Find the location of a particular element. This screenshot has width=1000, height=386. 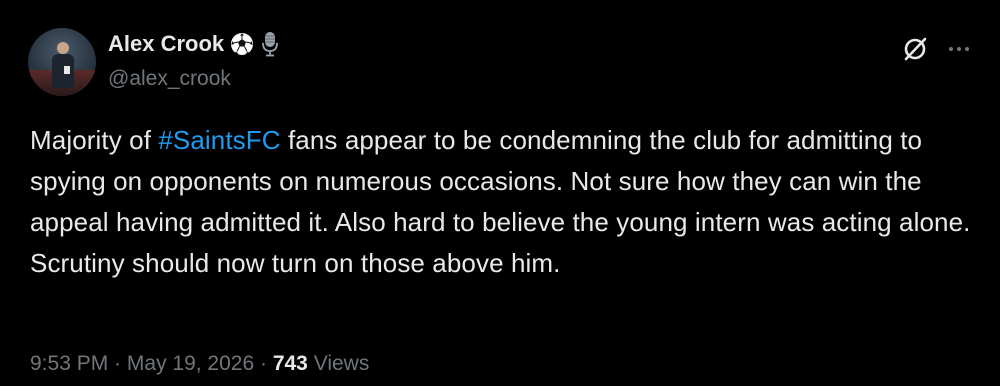

author-name-row: Alex Crook is located at coordinates (194, 44).